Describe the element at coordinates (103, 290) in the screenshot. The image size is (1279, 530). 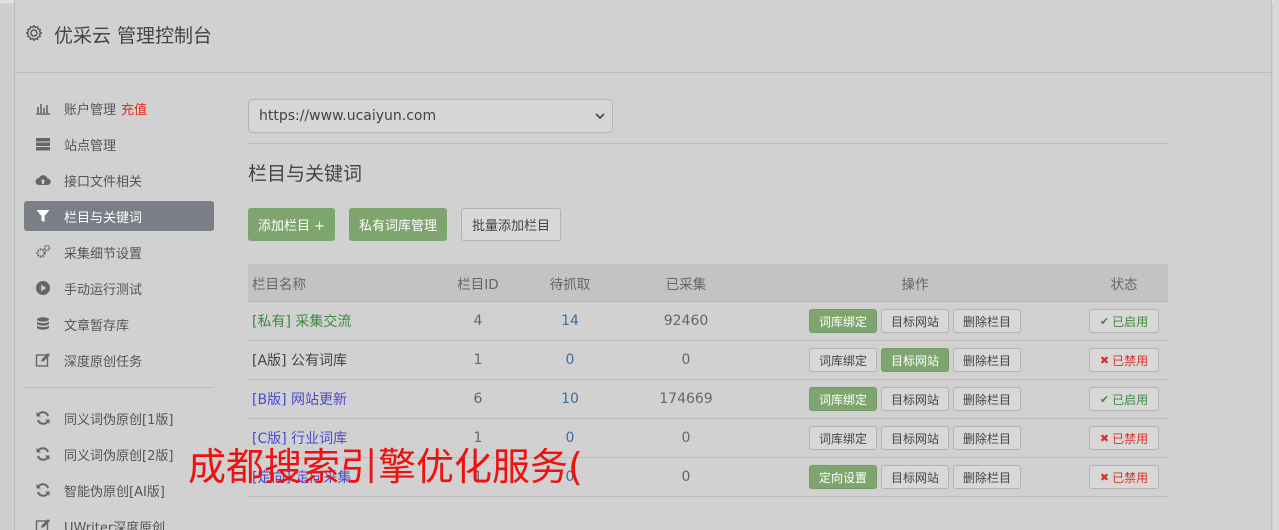
I see `sidebar-item-label: 手动运行测试` at that location.